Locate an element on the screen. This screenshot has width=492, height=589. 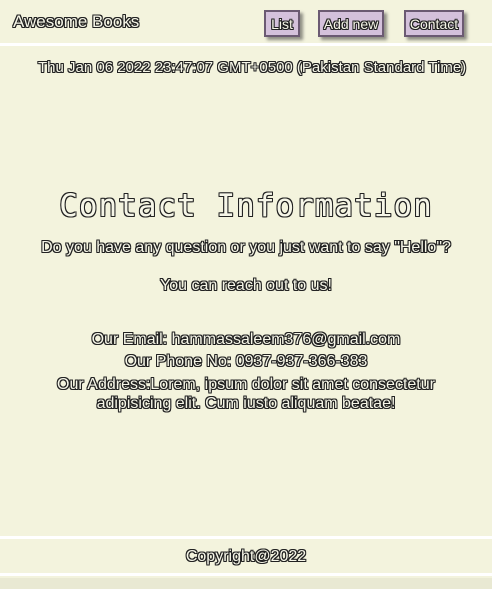
brand-title: Awesome Books is located at coordinates (76, 21).